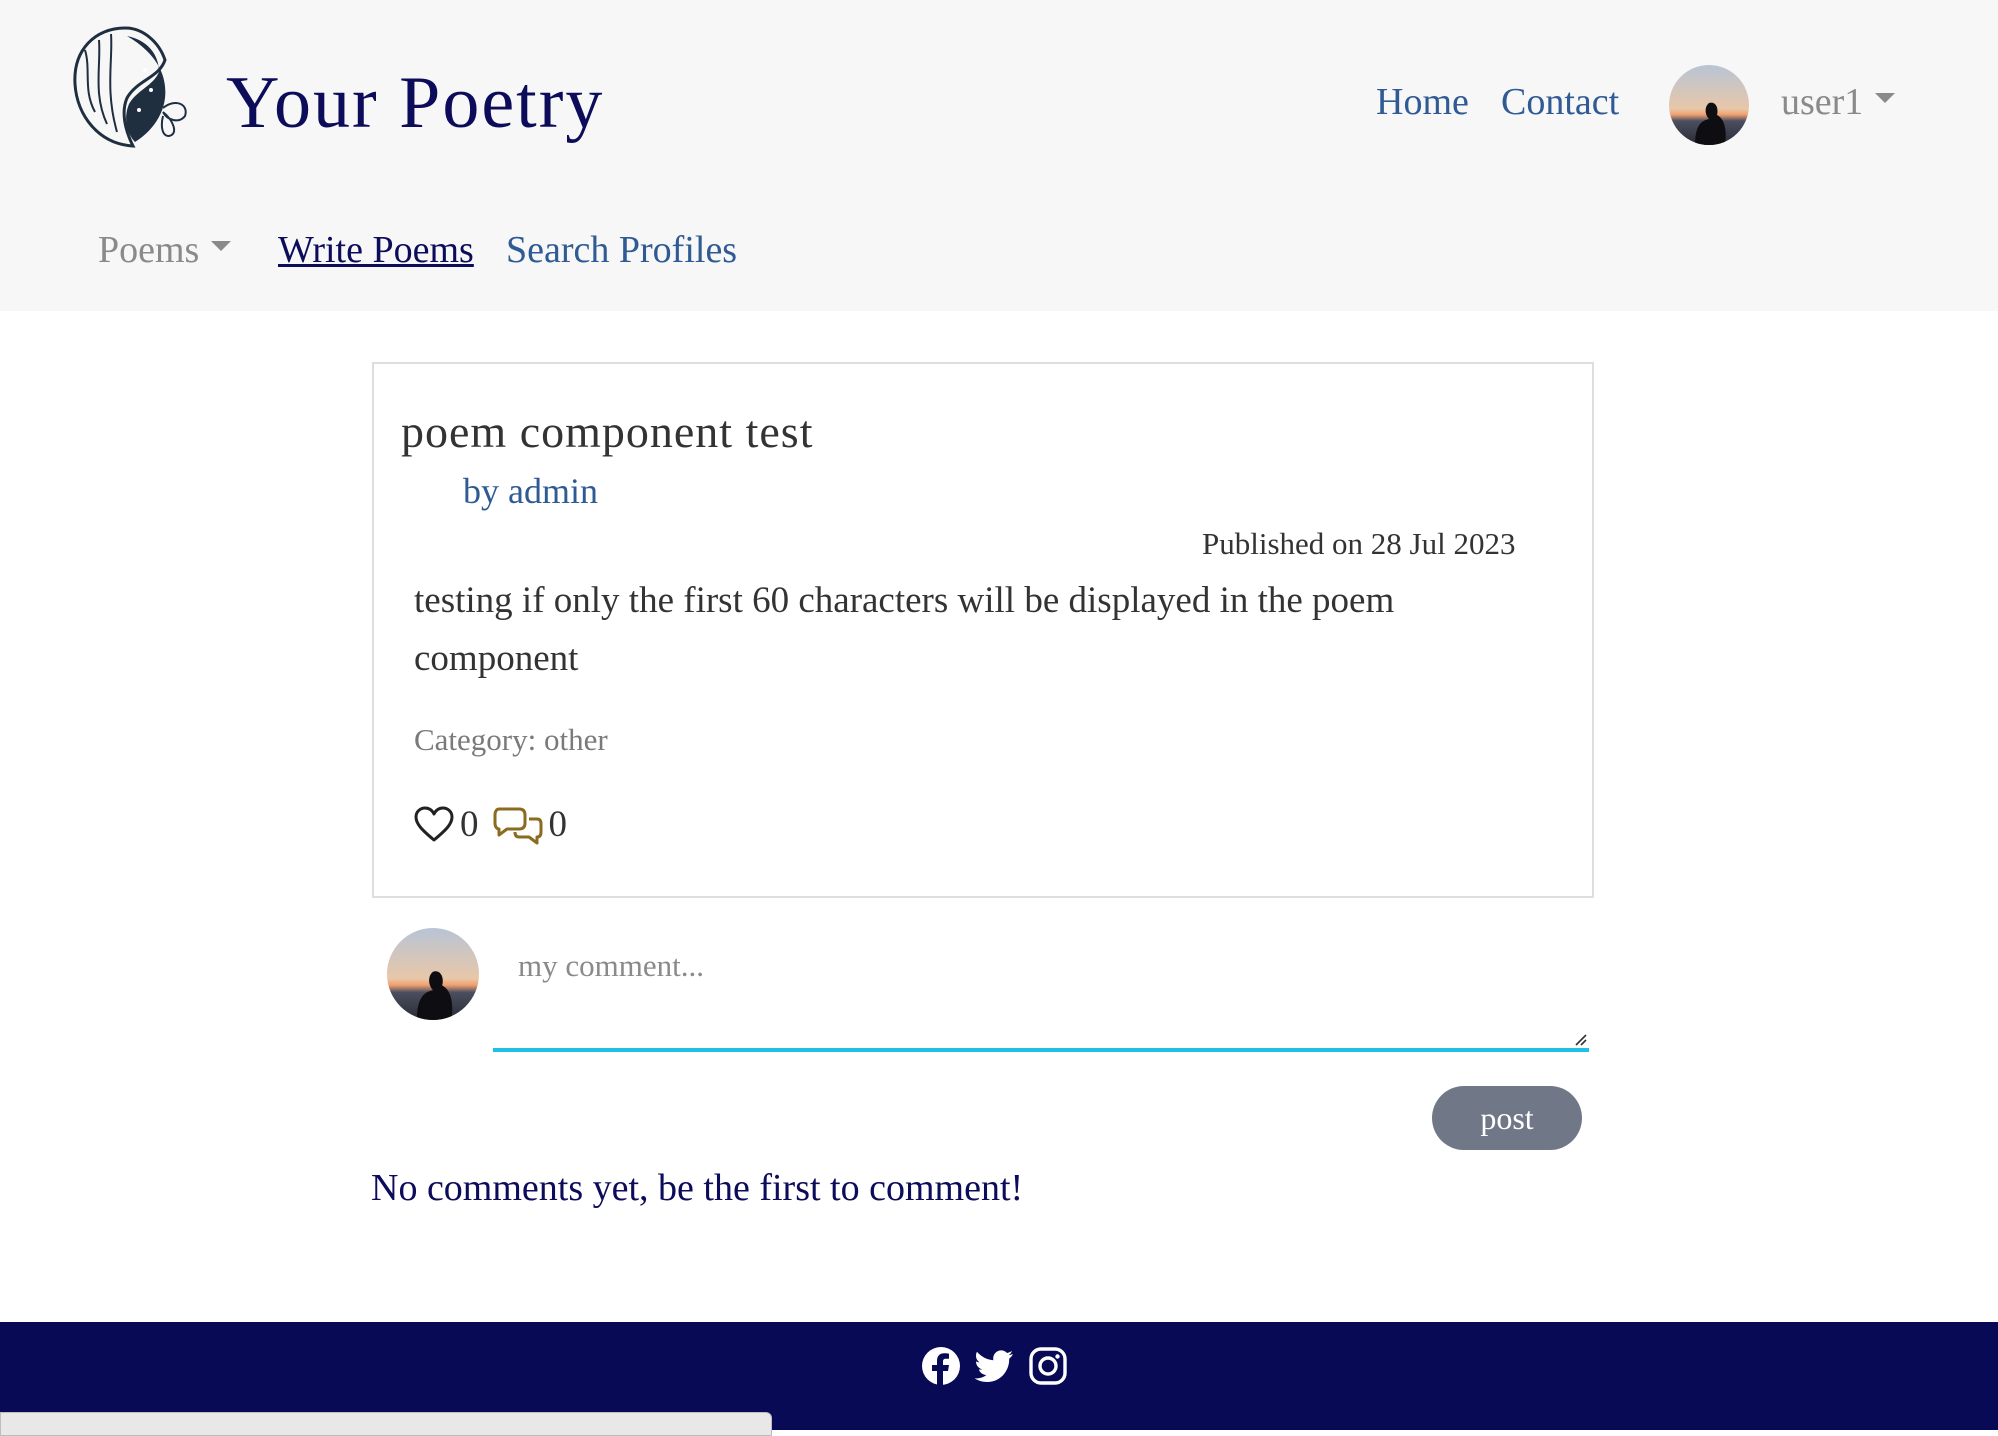 Image resolution: width=1998 pixels, height=1436 pixels. I want to click on facebook-icon, so click(941, 1366).